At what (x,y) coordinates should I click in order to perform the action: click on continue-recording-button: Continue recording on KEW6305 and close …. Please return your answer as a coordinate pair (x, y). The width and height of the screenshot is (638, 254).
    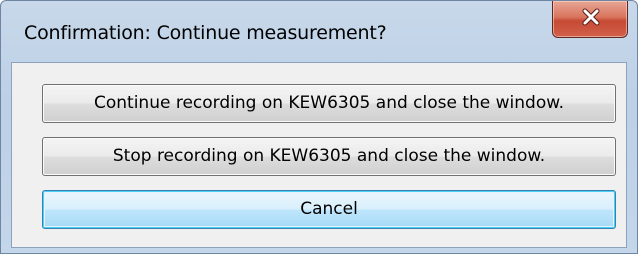
    Looking at the image, I should click on (329, 103).